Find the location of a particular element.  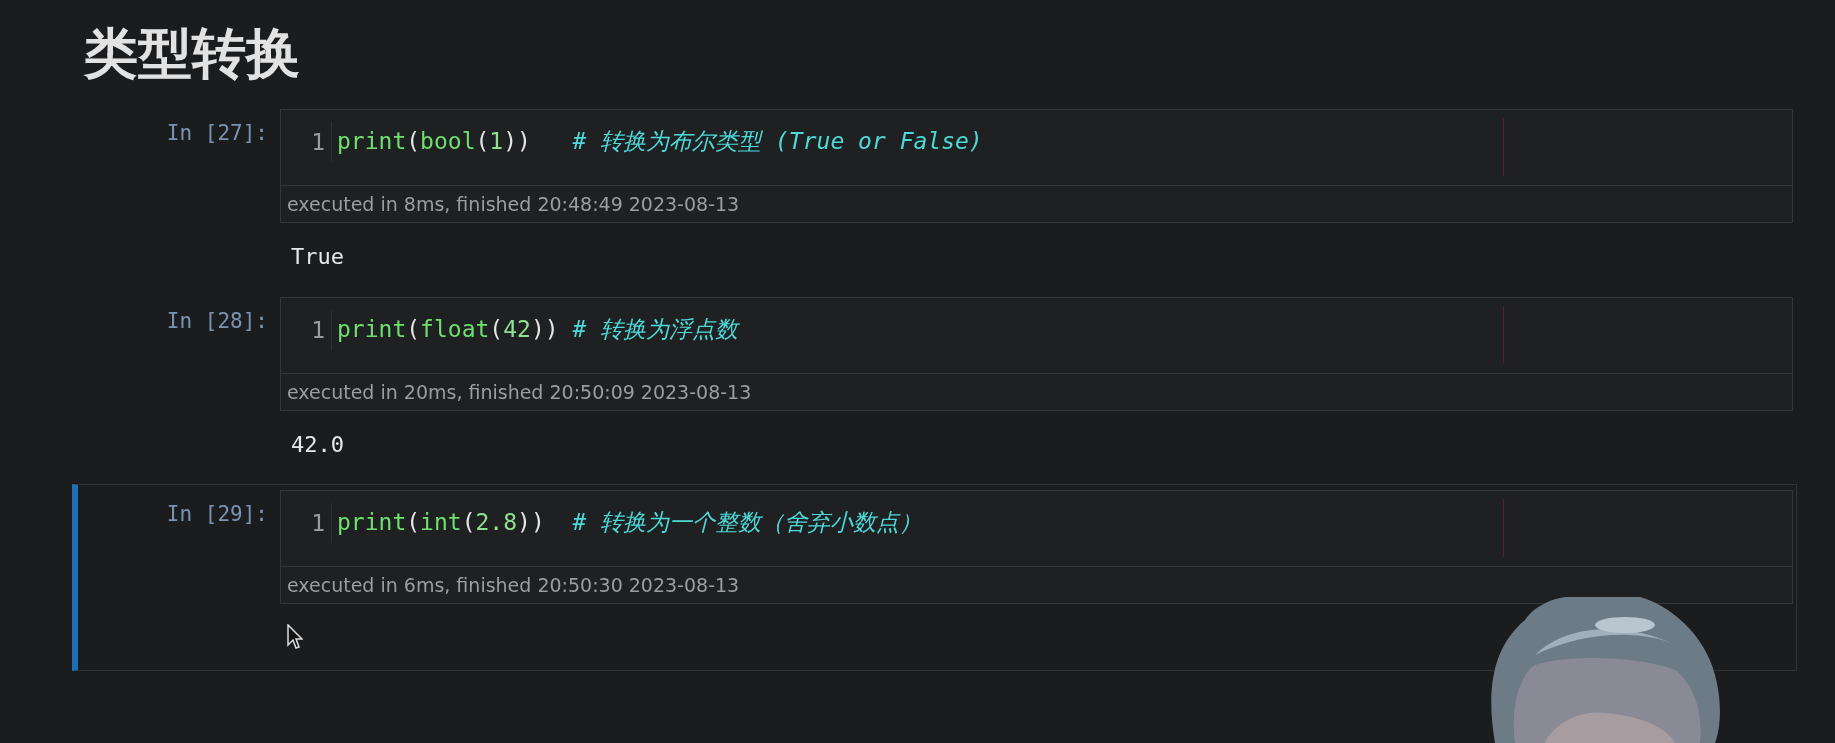

cell-output: 42.0 is located at coordinates (317, 444).